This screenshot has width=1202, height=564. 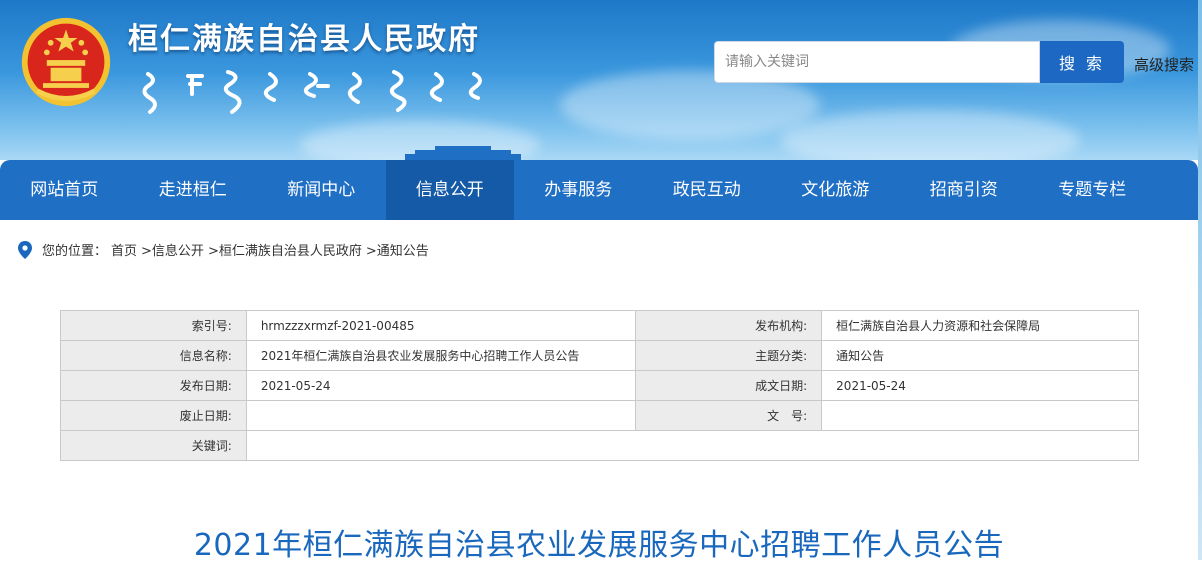 I want to click on breadcrumb-notices: >通知公告, so click(x=397, y=249).